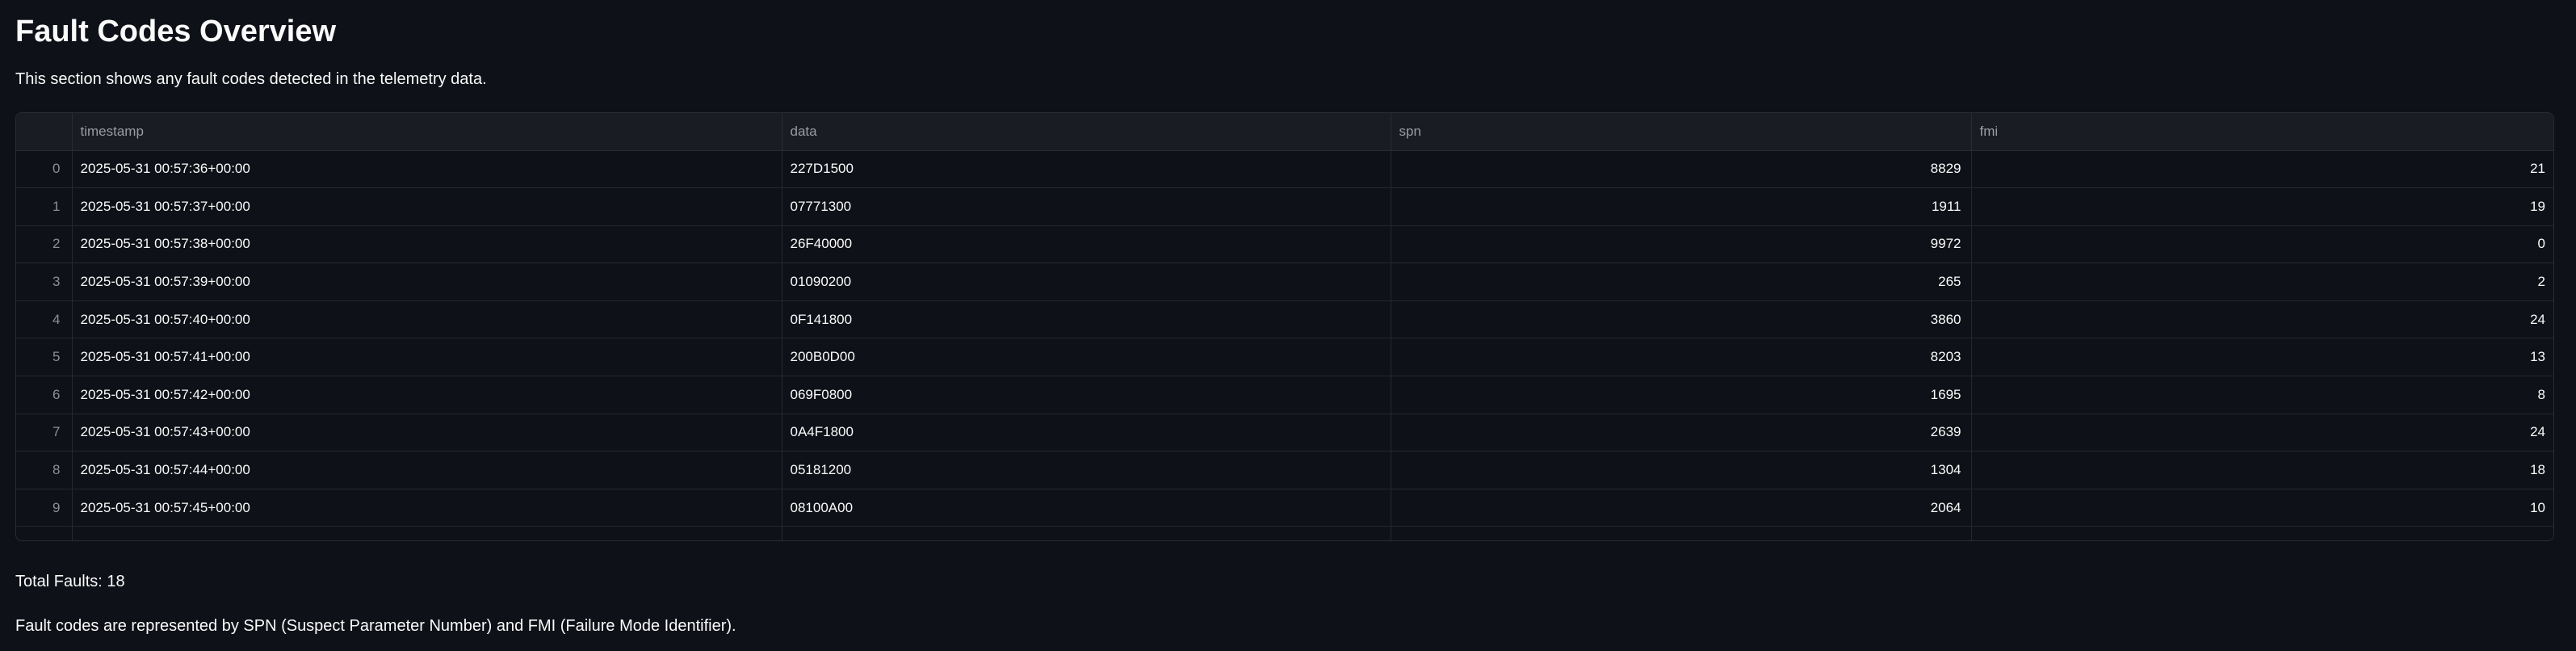 The image size is (2576, 651). I want to click on cell-timestamp: 2025-05-31 00:57:37+00:00, so click(427, 207).